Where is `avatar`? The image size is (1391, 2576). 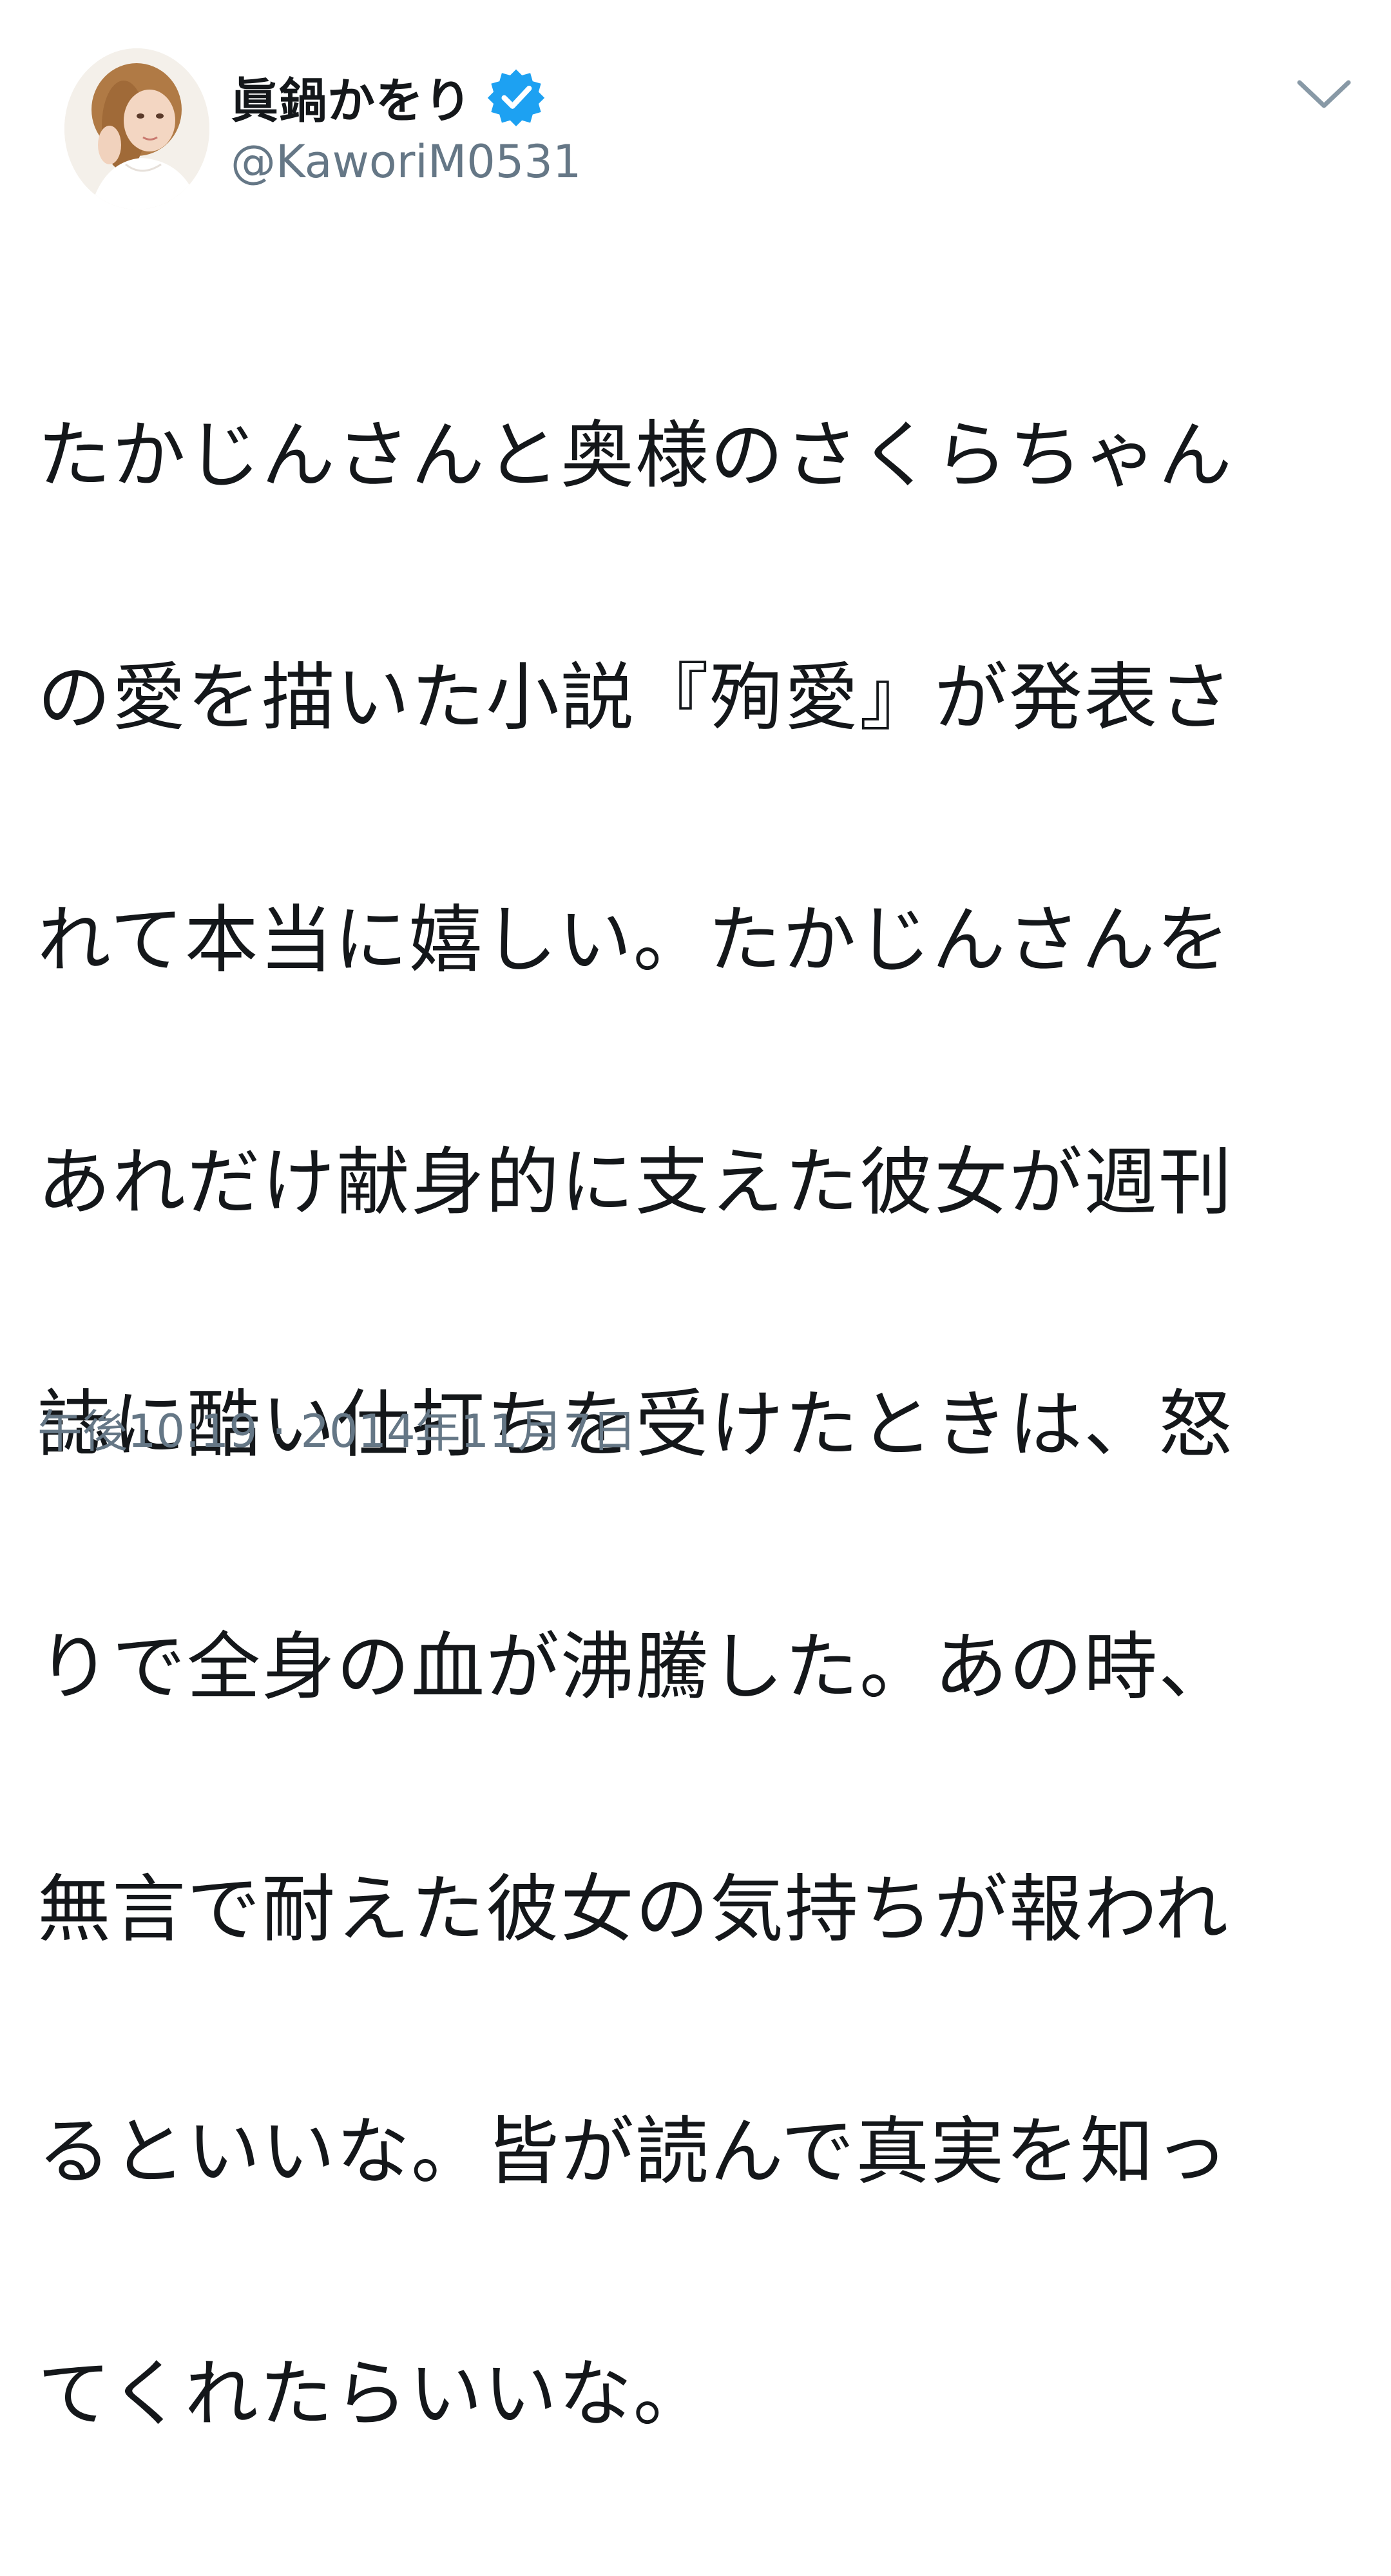 avatar is located at coordinates (137, 128).